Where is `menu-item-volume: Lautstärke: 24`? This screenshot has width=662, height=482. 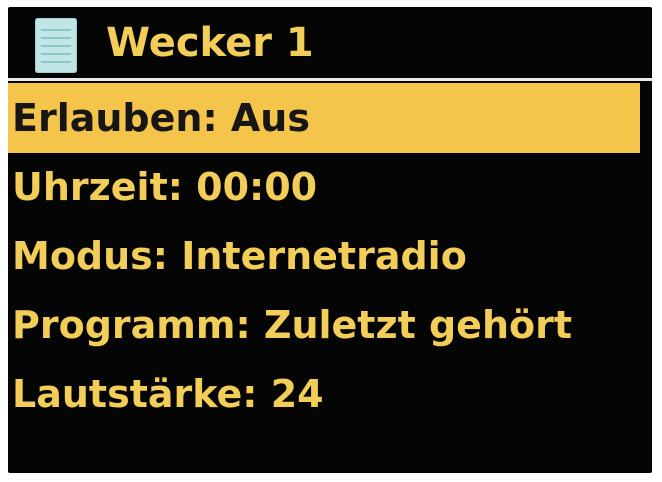 menu-item-volume: Lautstärke: 24 is located at coordinates (324, 394).